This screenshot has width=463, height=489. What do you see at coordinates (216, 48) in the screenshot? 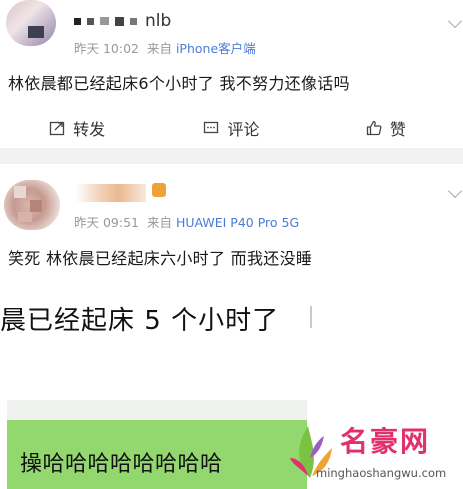
I see `source-link: iPhone客户端` at bounding box center [216, 48].